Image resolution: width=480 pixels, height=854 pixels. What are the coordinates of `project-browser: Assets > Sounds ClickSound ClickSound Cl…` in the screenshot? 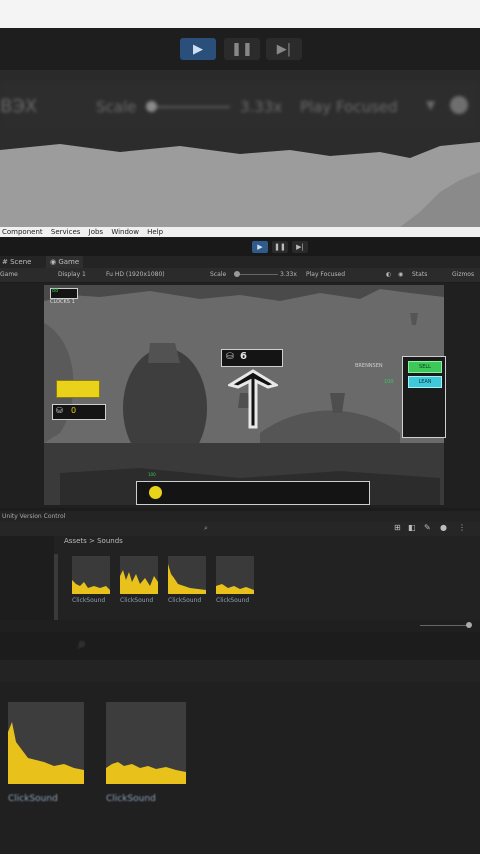 It's located at (240, 582).